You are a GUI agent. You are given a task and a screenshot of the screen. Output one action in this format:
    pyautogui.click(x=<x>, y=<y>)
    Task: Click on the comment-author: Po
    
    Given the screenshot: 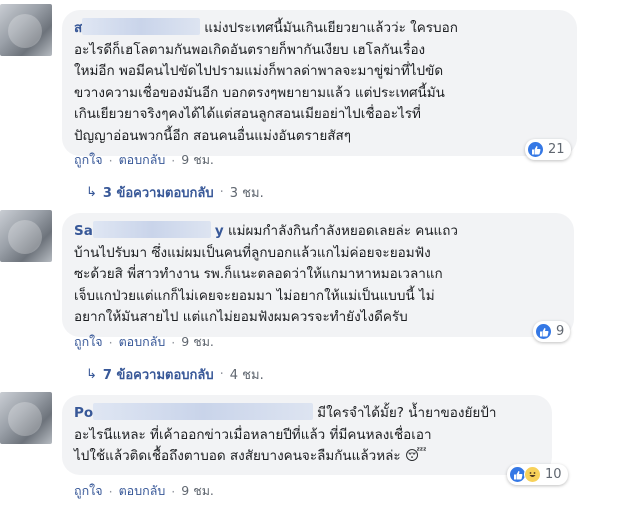 What is the action you would take?
    pyautogui.click(x=195, y=412)
    